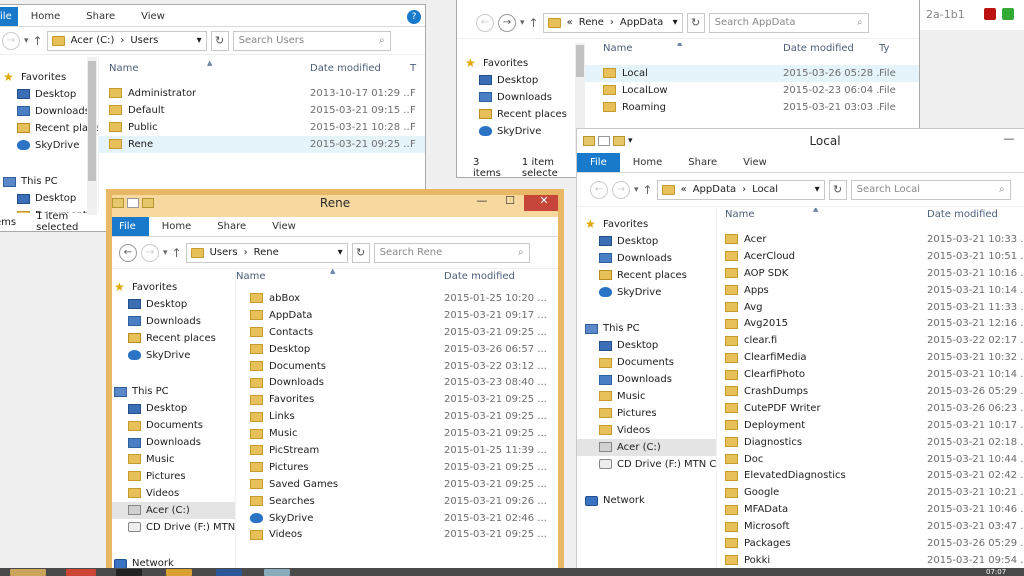 This screenshot has width=1024, height=576. I want to click on breadcrumb-rene: Rene, so click(266, 252).